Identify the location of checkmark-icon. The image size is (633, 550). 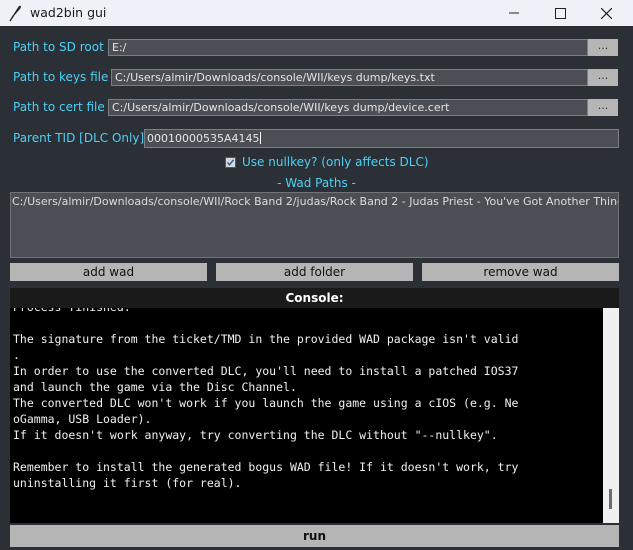
(230, 162).